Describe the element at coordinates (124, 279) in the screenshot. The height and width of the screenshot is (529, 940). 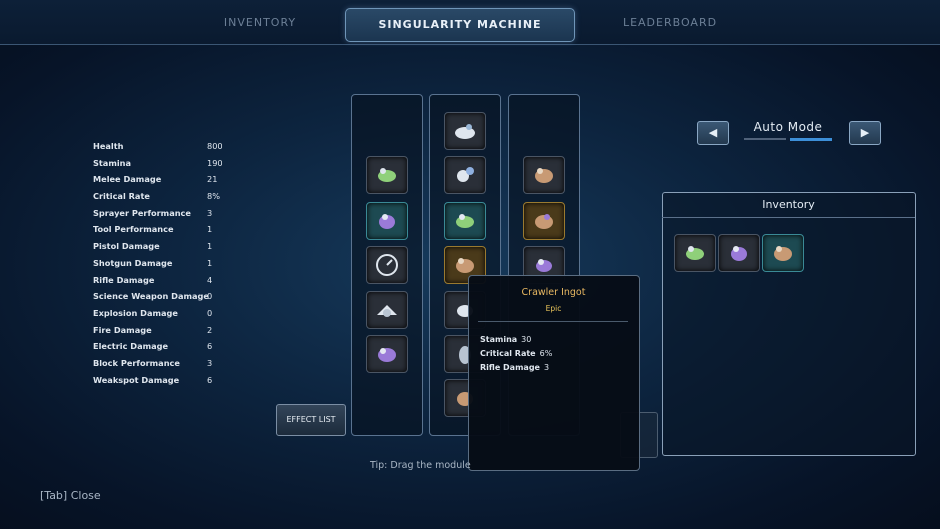
I see `stat-label: Rifle Damage` at that location.